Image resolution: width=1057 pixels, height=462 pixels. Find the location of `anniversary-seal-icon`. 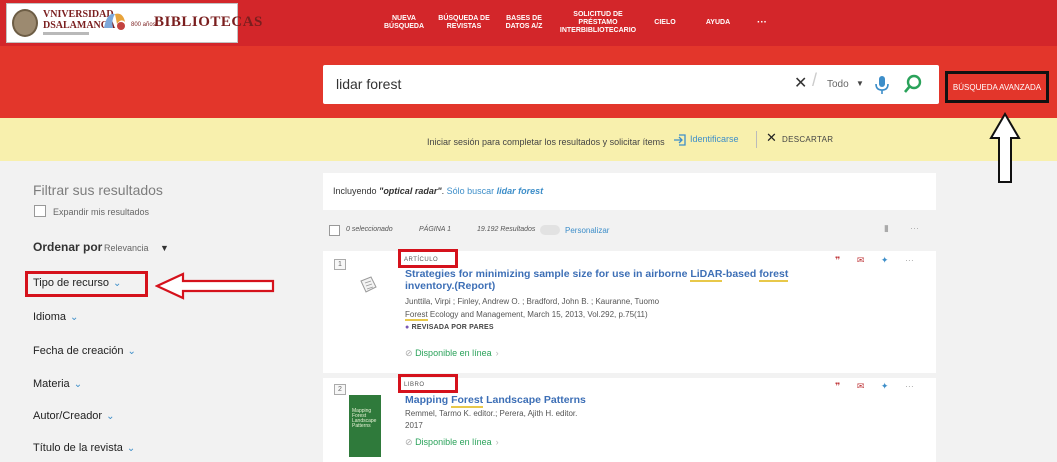

anniversary-seal-icon is located at coordinates (114, 21).